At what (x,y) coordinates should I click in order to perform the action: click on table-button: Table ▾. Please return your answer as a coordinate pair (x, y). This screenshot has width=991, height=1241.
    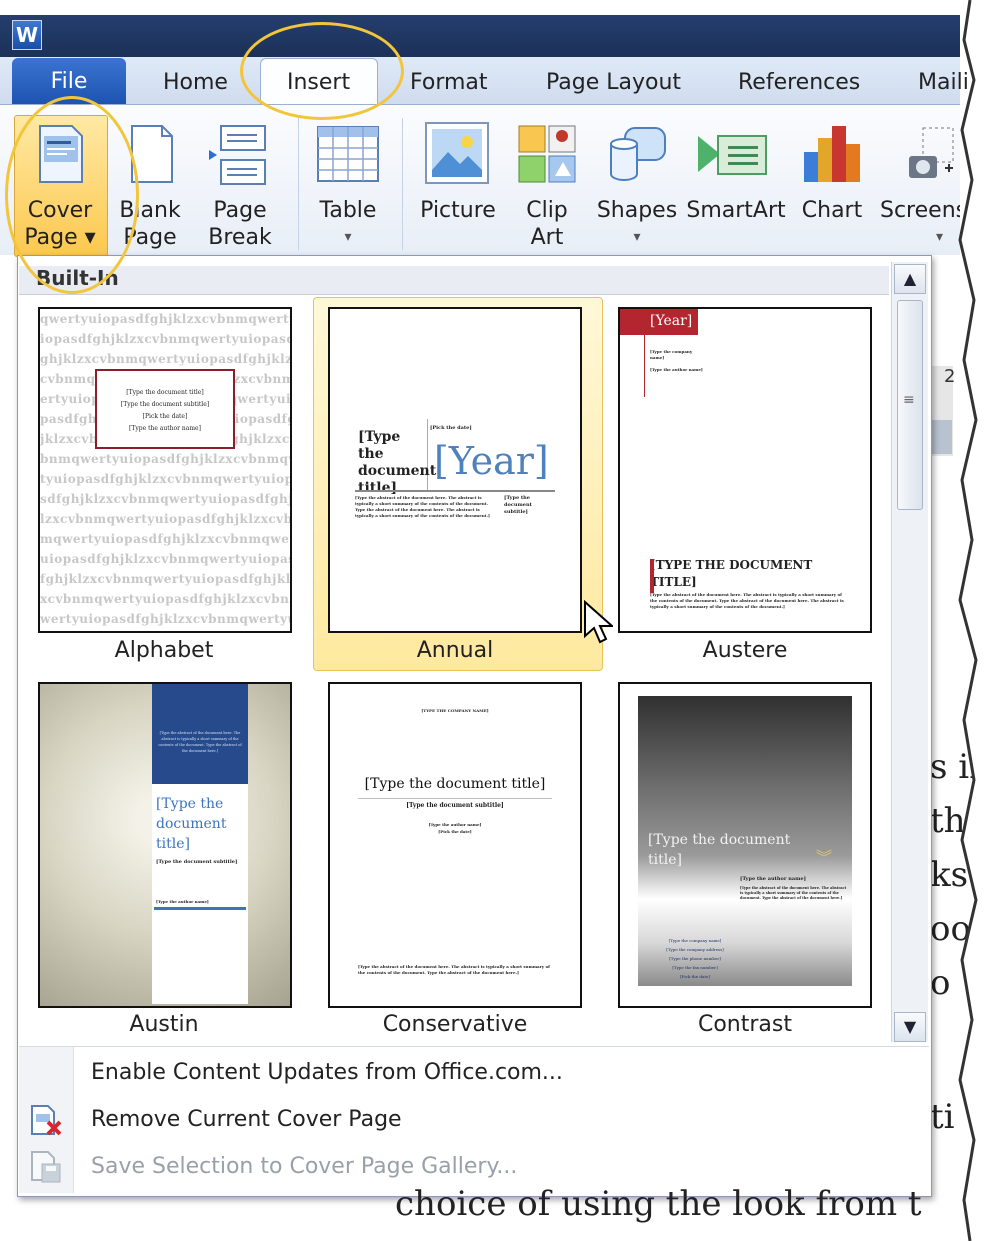
    Looking at the image, I should click on (348, 224).